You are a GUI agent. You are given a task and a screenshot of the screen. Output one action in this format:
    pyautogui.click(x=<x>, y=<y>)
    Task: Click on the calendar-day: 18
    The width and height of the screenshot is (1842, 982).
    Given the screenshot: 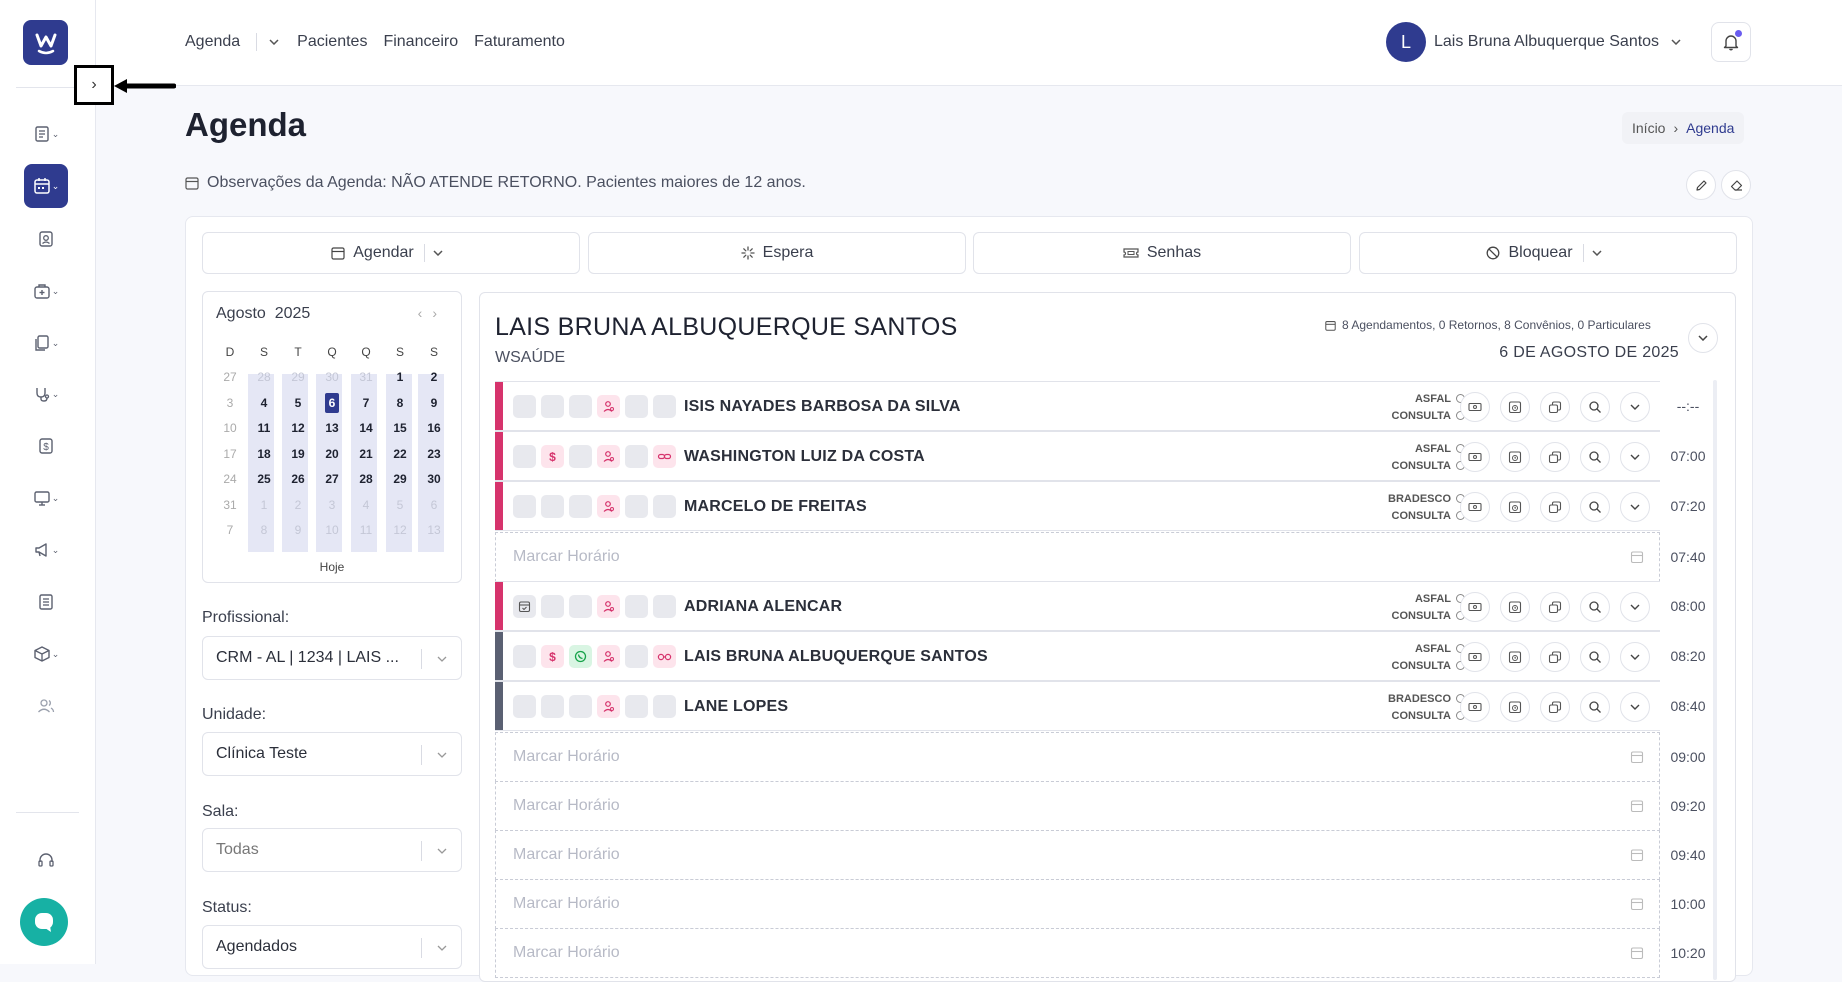 What is the action you would take?
    pyautogui.click(x=264, y=454)
    